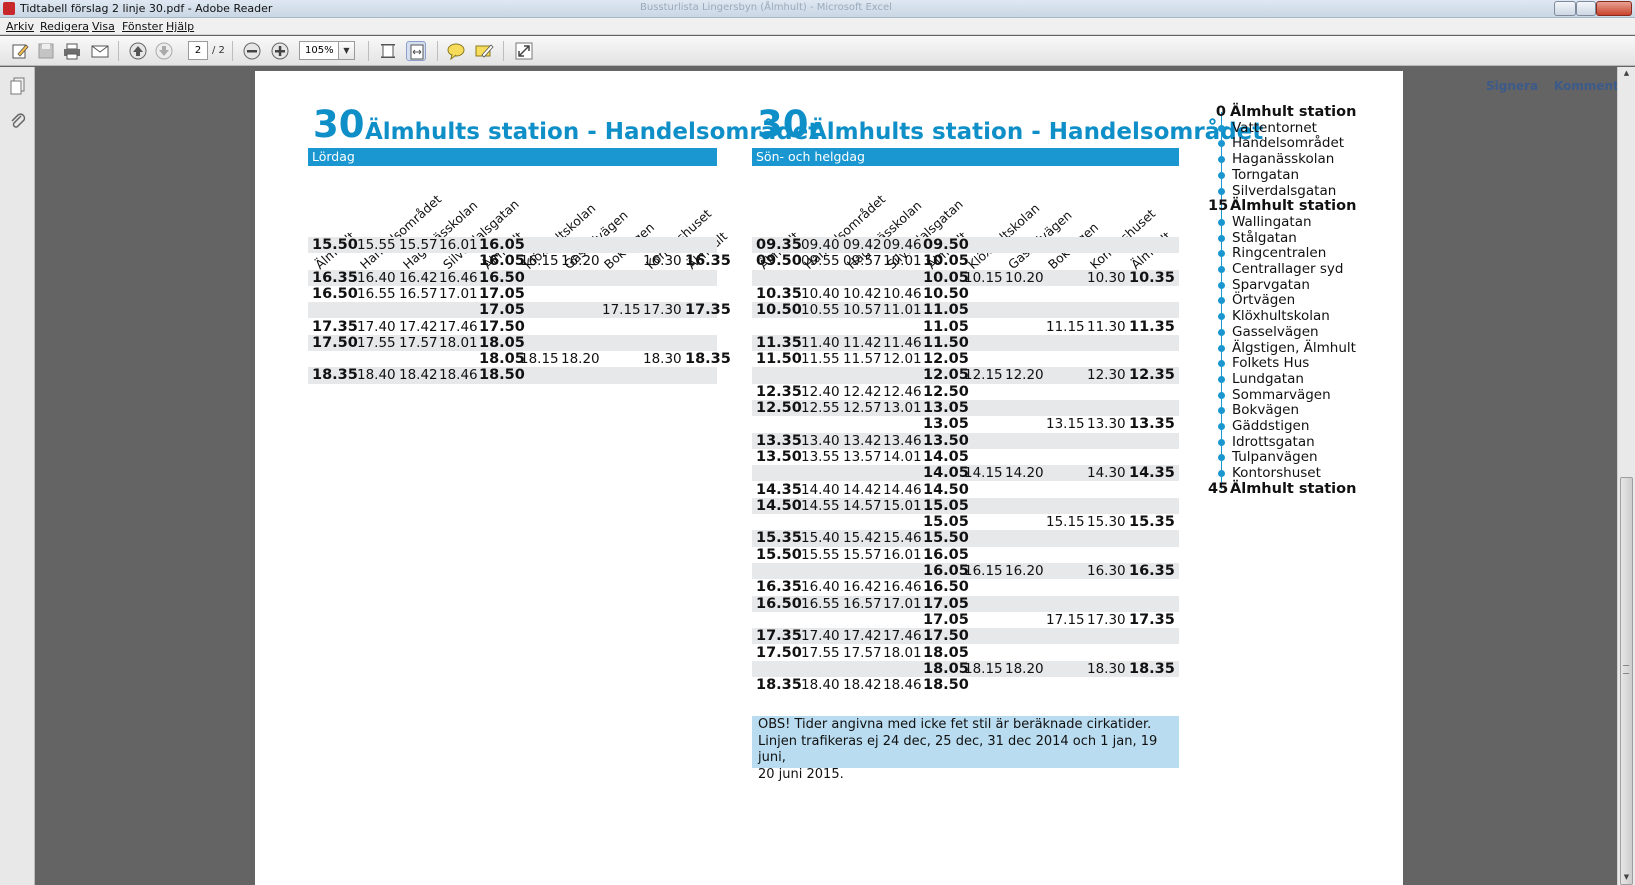 The width and height of the screenshot is (1635, 885). I want to click on timetable-row: 13.35 13.40 13.42 13.46 13.50, so click(965, 440).